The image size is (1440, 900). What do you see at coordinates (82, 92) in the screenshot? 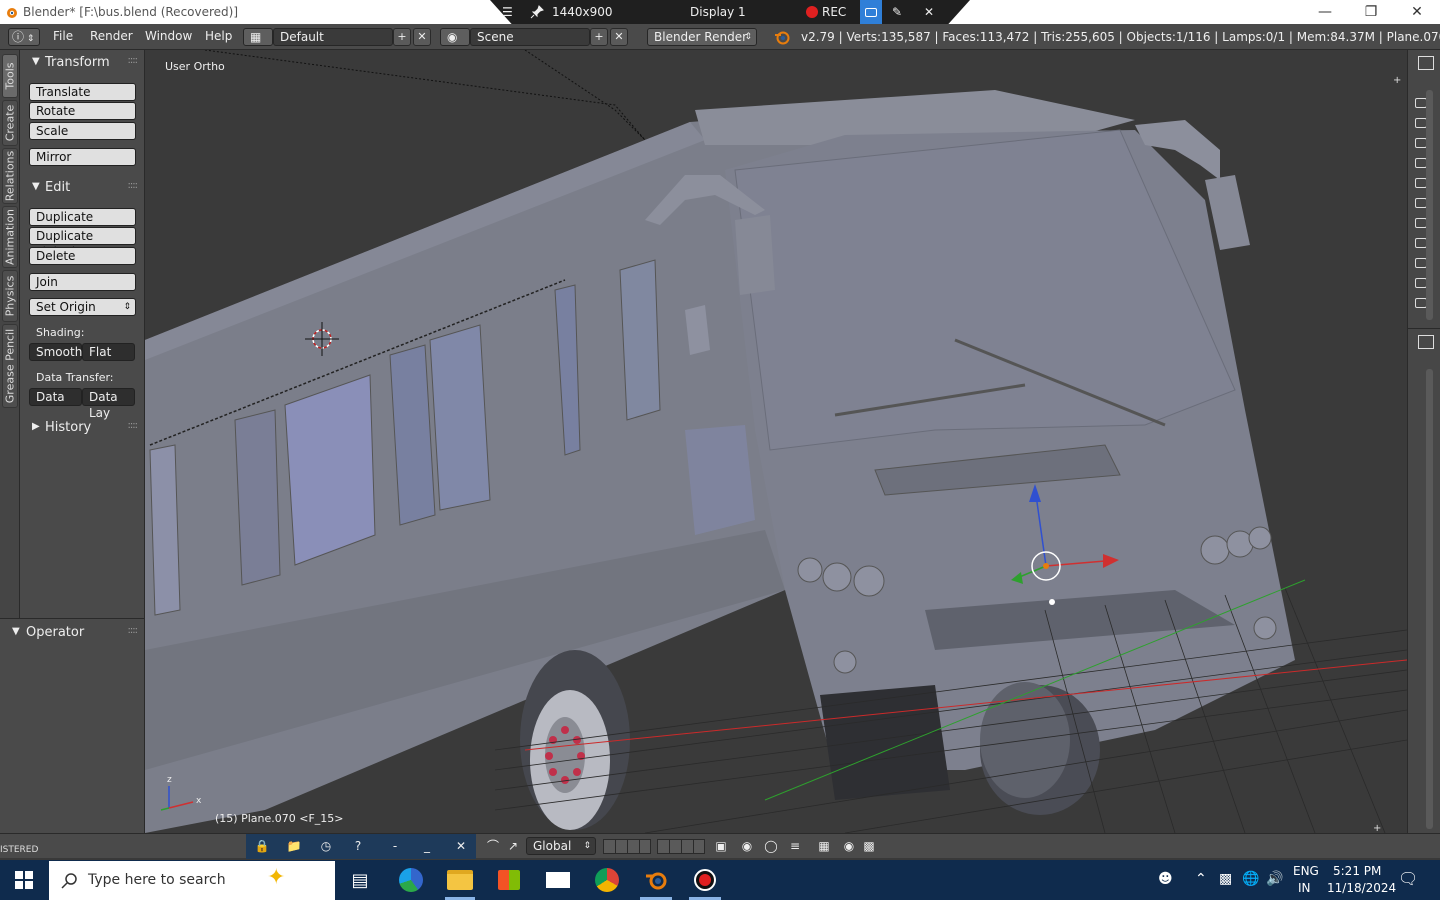
I see `translate-button: Translate` at bounding box center [82, 92].